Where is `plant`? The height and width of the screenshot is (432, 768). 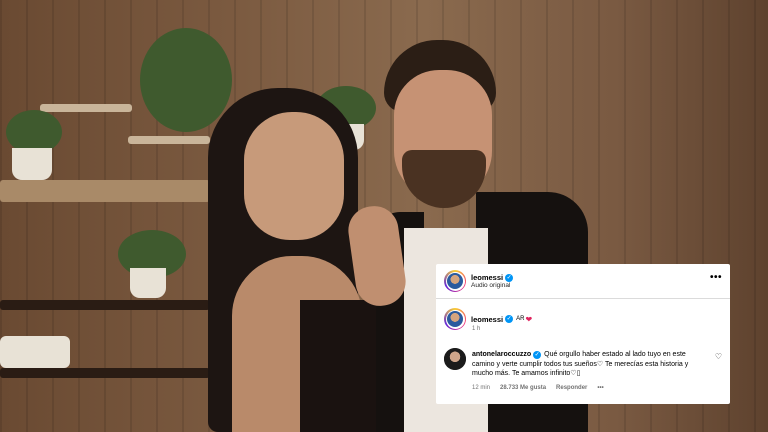 plant is located at coordinates (186, 80).